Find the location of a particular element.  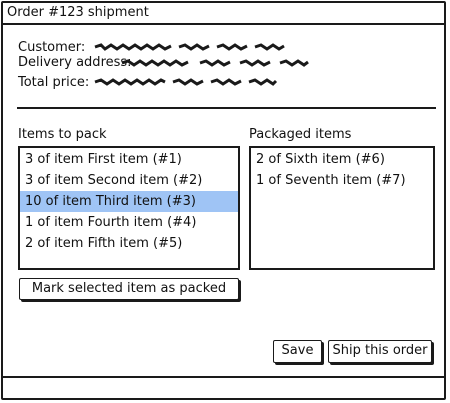

customer-row: Customer: is located at coordinates (51, 47).